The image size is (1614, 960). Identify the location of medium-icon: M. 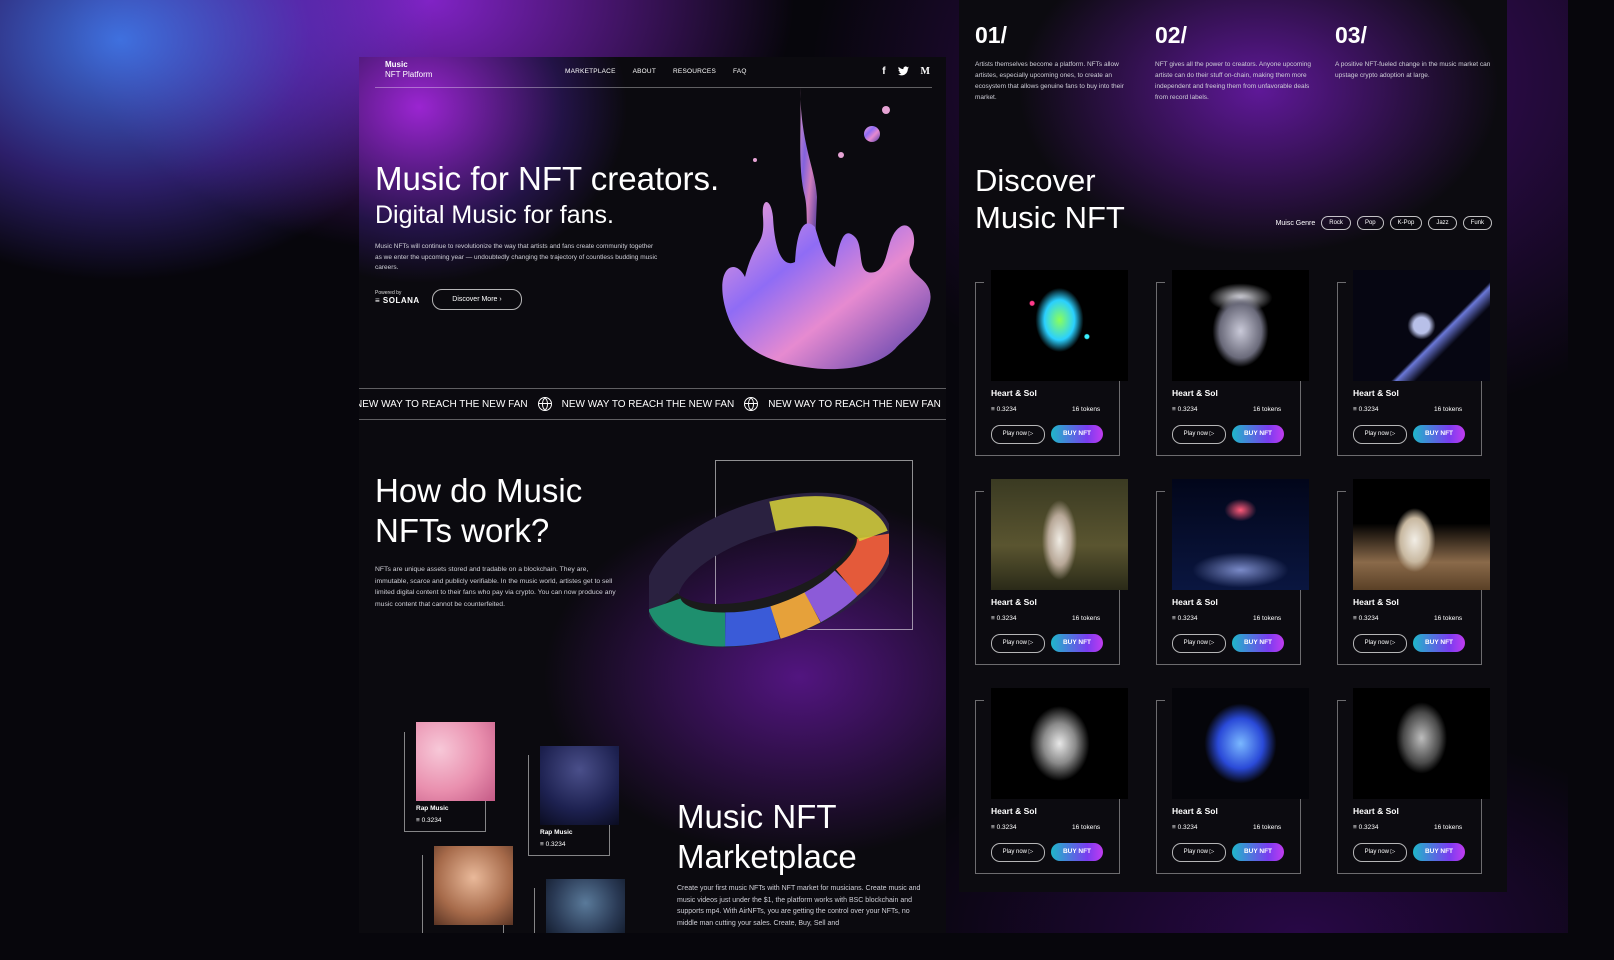
(925, 72).